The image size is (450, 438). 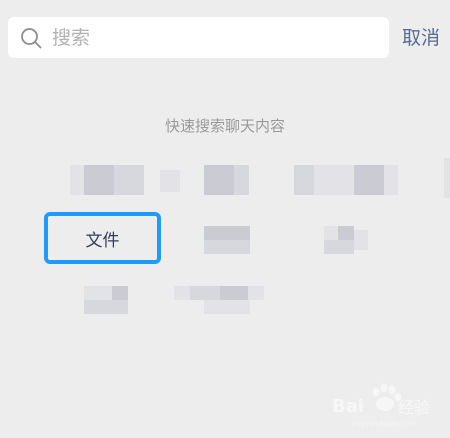 What do you see at coordinates (421, 38) in the screenshot?
I see `cancel-button: 取消` at bounding box center [421, 38].